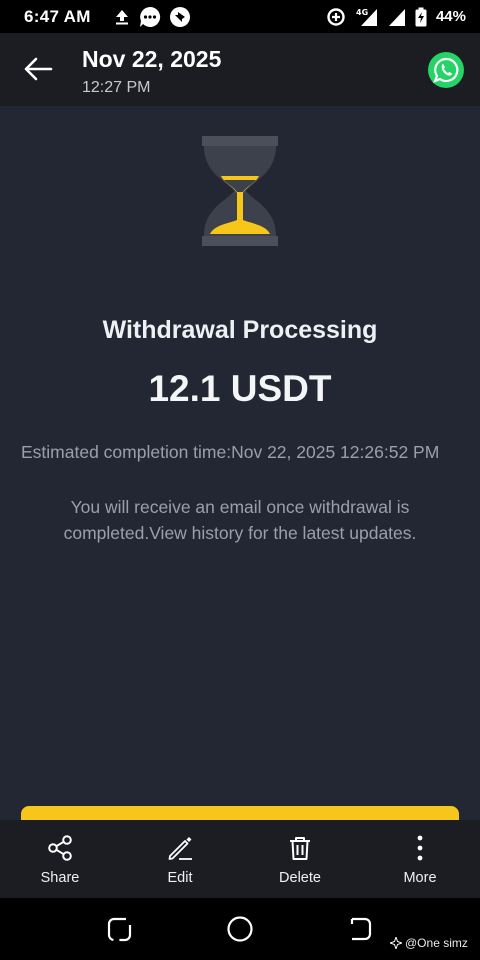  What do you see at coordinates (240, 330) in the screenshot?
I see `status-title: Withdrawal Processing` at bounding box center [240, 330].